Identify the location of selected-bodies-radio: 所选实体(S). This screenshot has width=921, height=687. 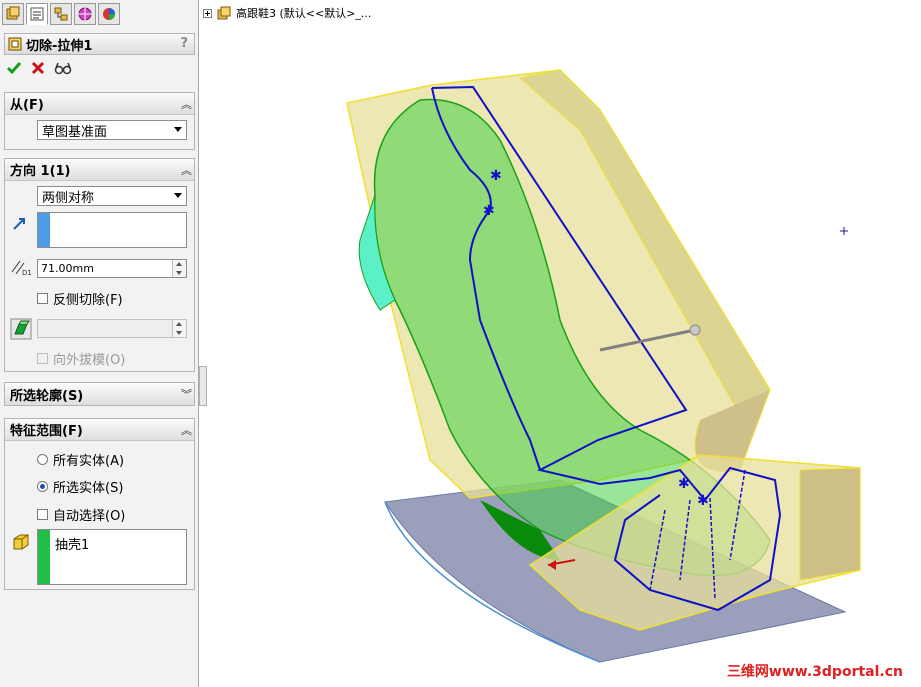
(80, 486).